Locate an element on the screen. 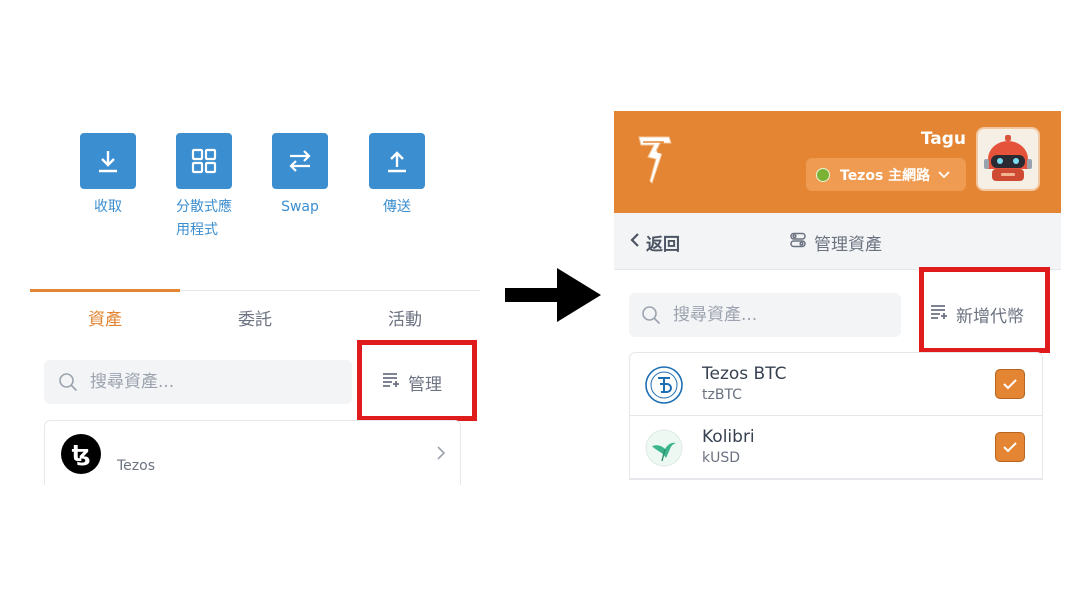  tezos-logo-icon: ꜩ is located at coordinates (81, 454).